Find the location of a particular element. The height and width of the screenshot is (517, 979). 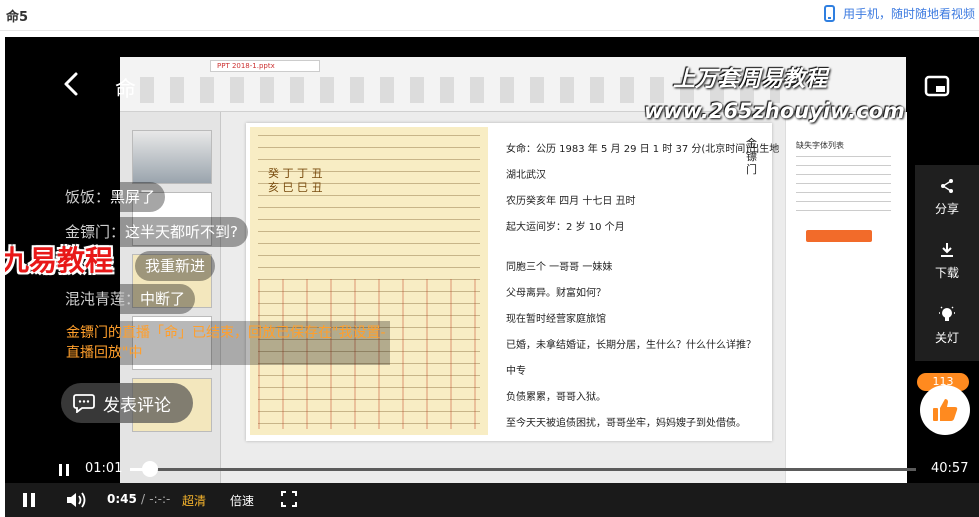

slide-line: 已婚，未拿结婚证，长期分居，生什么？什么什么详推？ is located at coordinates (631, 345).